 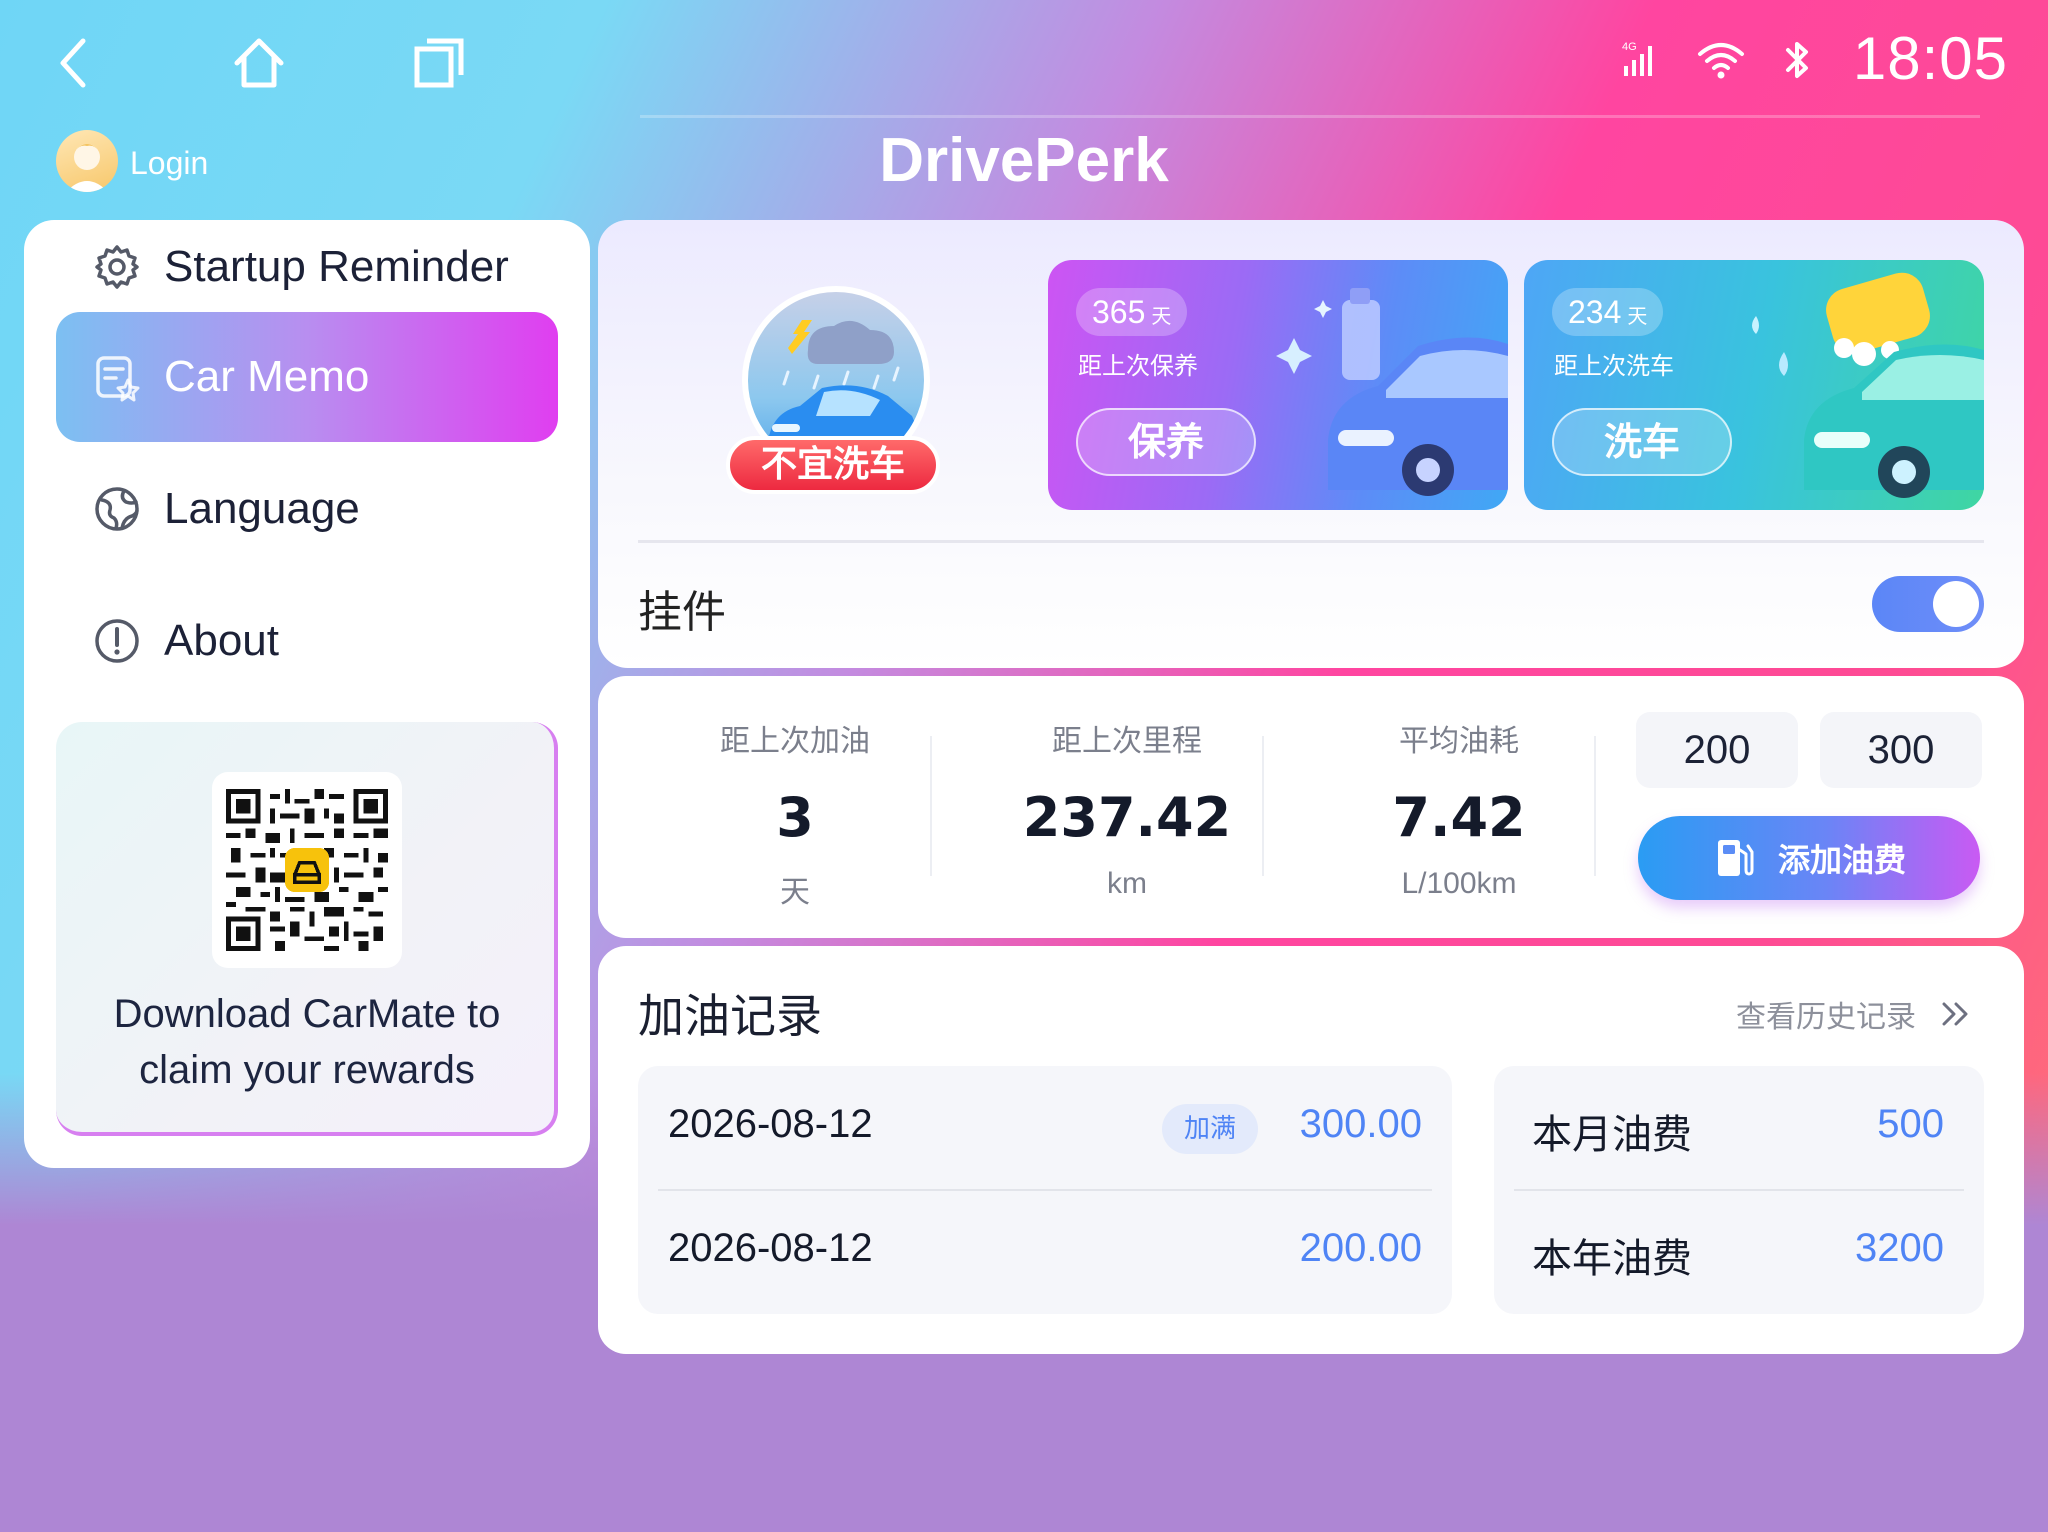 What do you see at coordinates (1459, 817) in the screenshot?
I see `stat-value: 7.42` at bounding box center [1459, 817].